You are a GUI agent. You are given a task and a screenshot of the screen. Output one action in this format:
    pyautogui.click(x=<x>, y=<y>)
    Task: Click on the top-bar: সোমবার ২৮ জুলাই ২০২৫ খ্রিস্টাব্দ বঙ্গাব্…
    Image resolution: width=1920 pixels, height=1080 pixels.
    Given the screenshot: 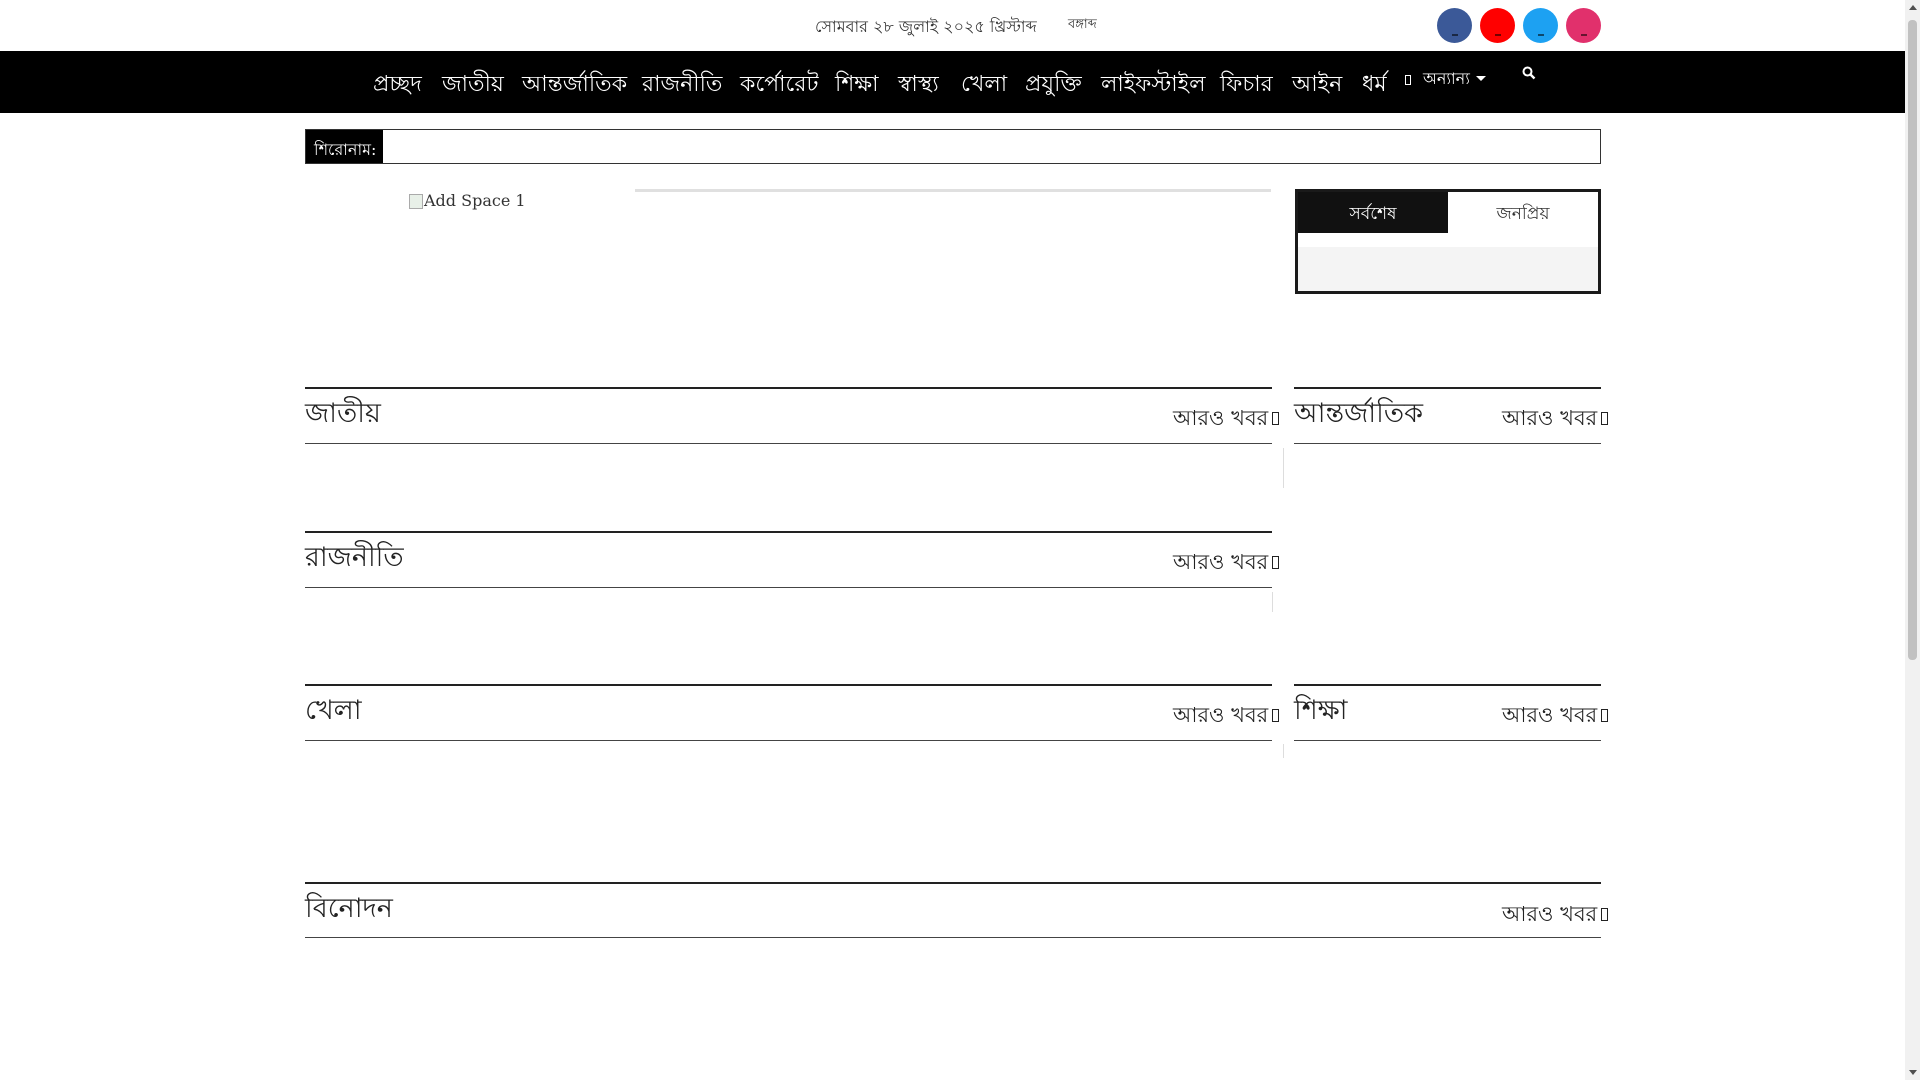 What is the action you would take?
    pyautogui.click(x=952, y=25)
    